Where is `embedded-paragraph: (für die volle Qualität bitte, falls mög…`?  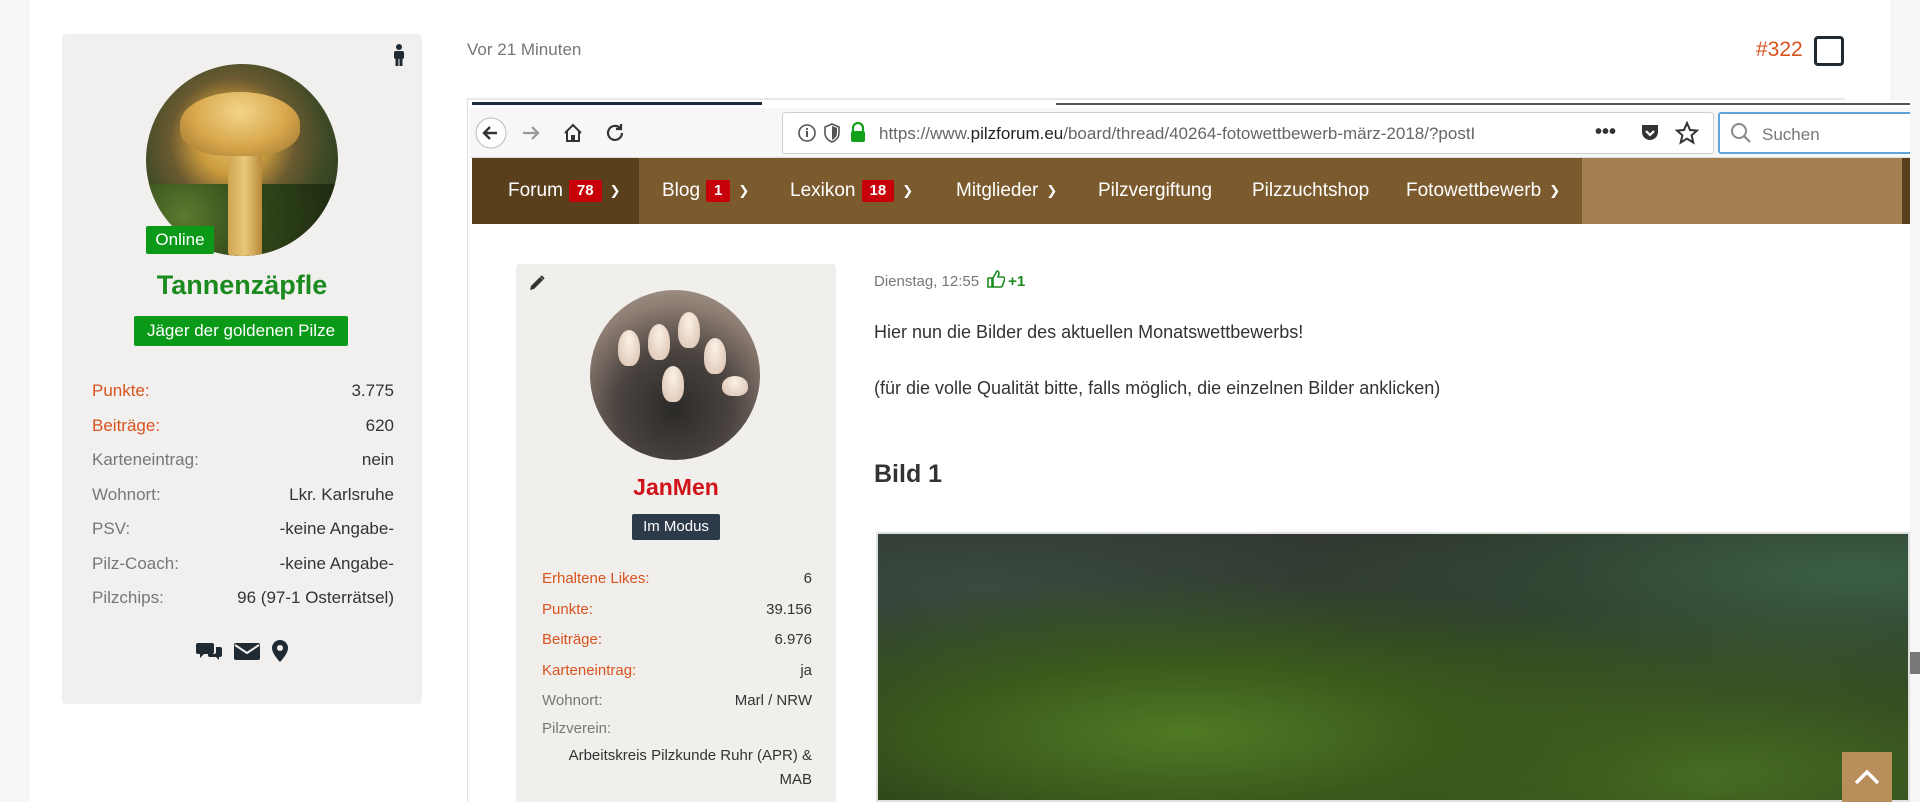 embedded-paragraph: (für die volle Qualität bitte, falls mög… is located at coordinates (1157, 388).